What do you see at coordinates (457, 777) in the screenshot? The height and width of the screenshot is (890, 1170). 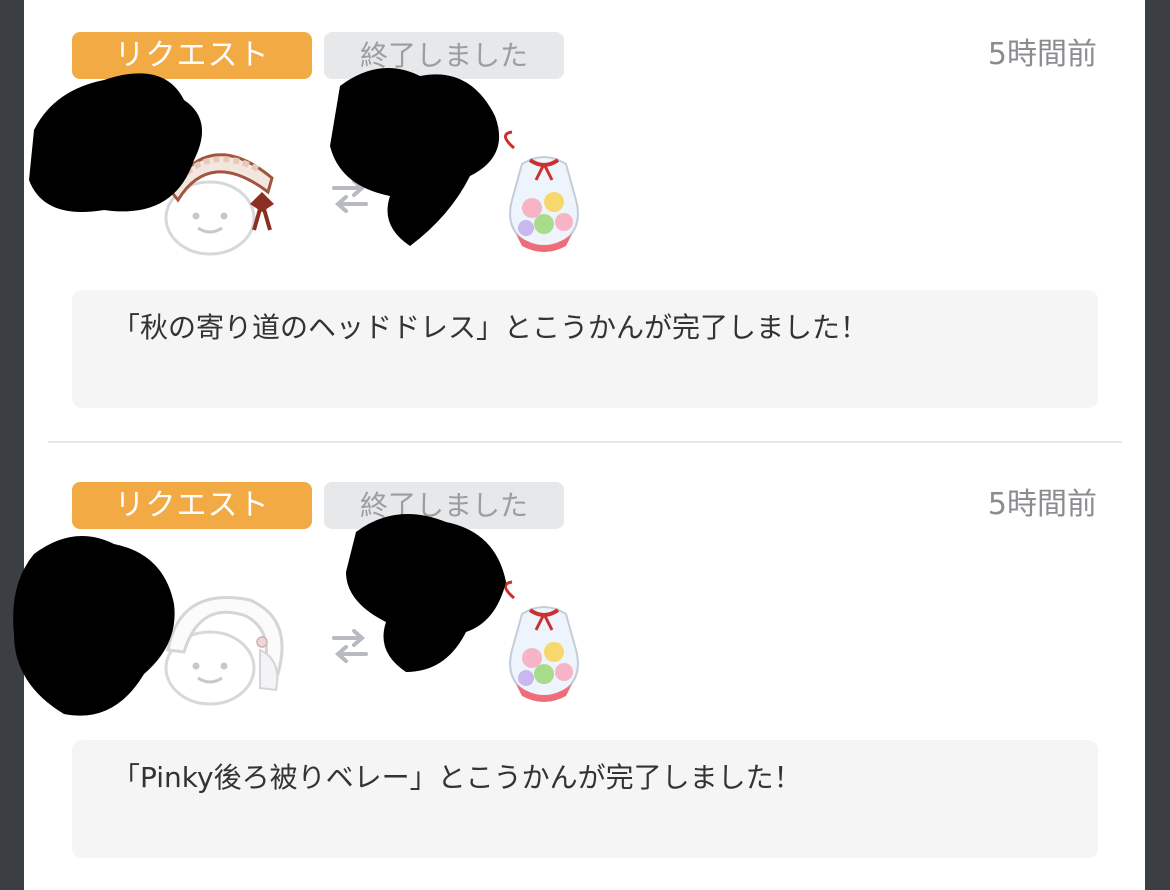 I see `message-text: 「Pinky後ろ被りベレー」とこうかんが完了しました！` at bounding box center [457, 777].